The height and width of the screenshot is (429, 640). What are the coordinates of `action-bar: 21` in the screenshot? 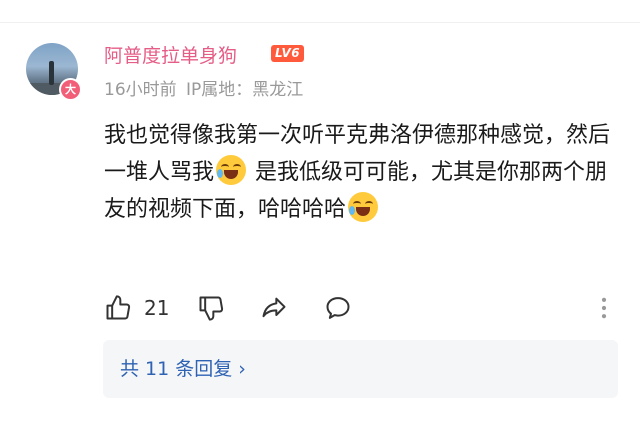 It's located at (320, 308).